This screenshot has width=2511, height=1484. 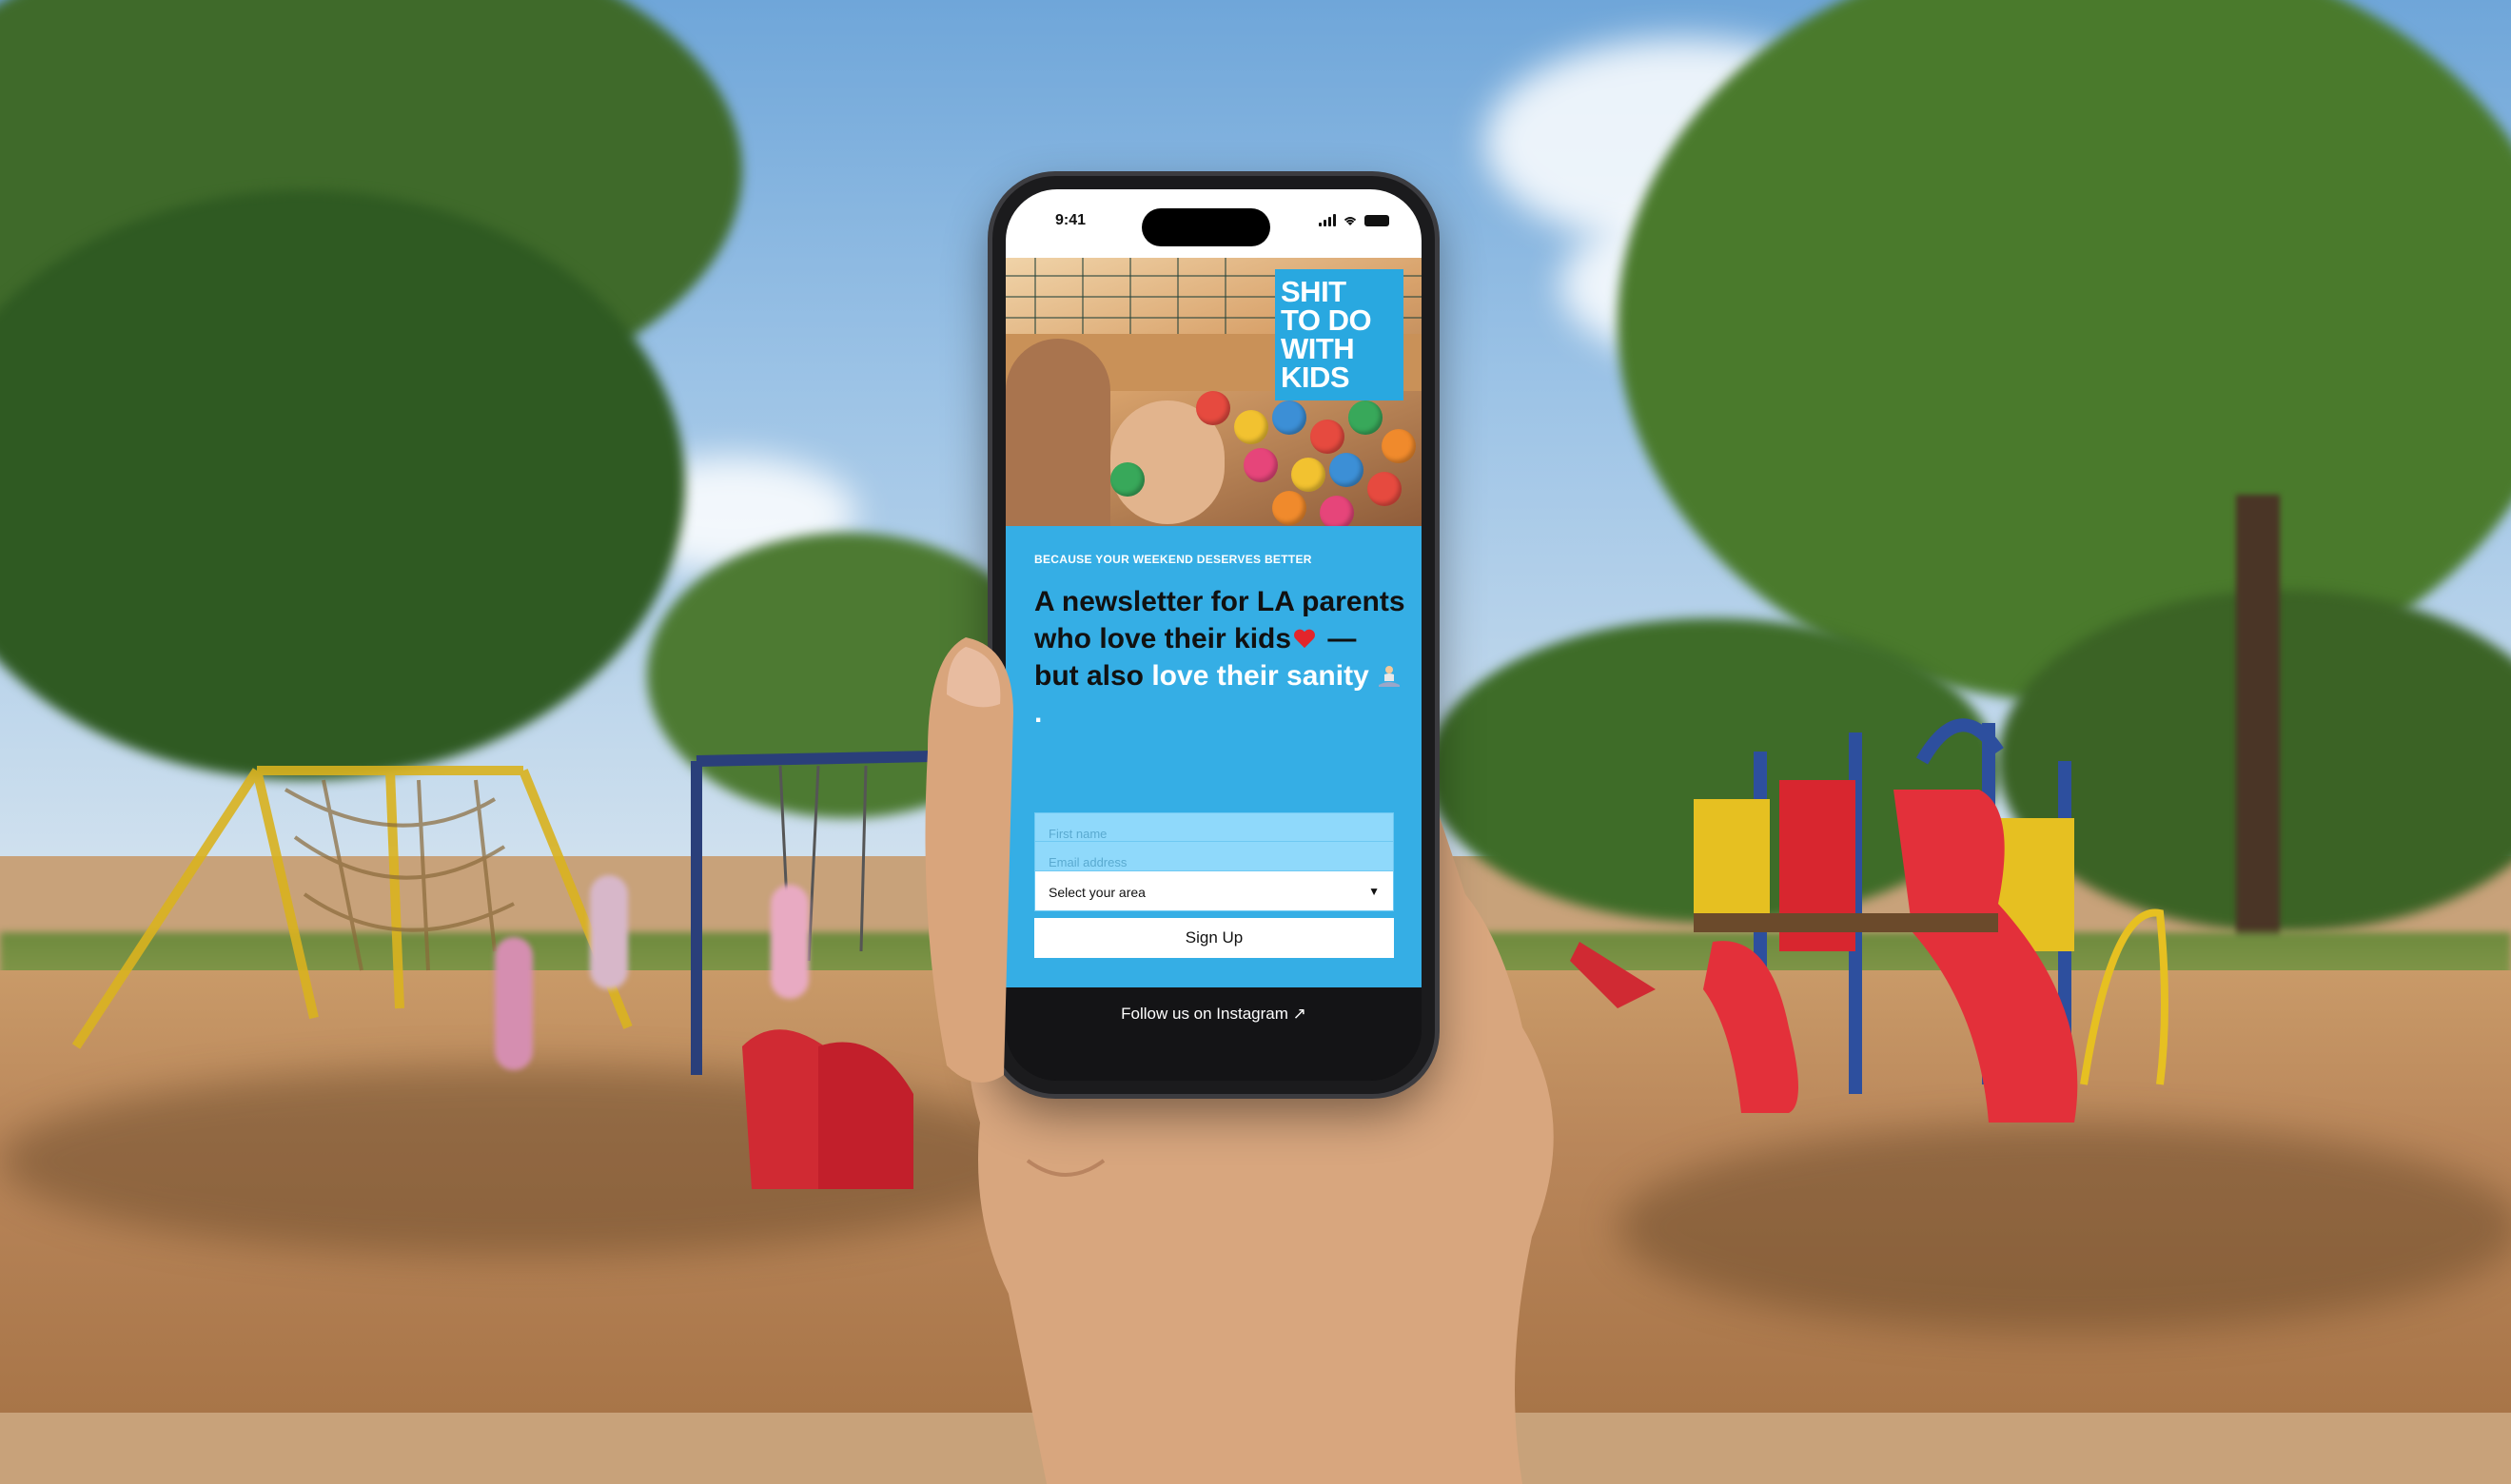 I want to click on dynamic-island, so click(x=1206, y=227).